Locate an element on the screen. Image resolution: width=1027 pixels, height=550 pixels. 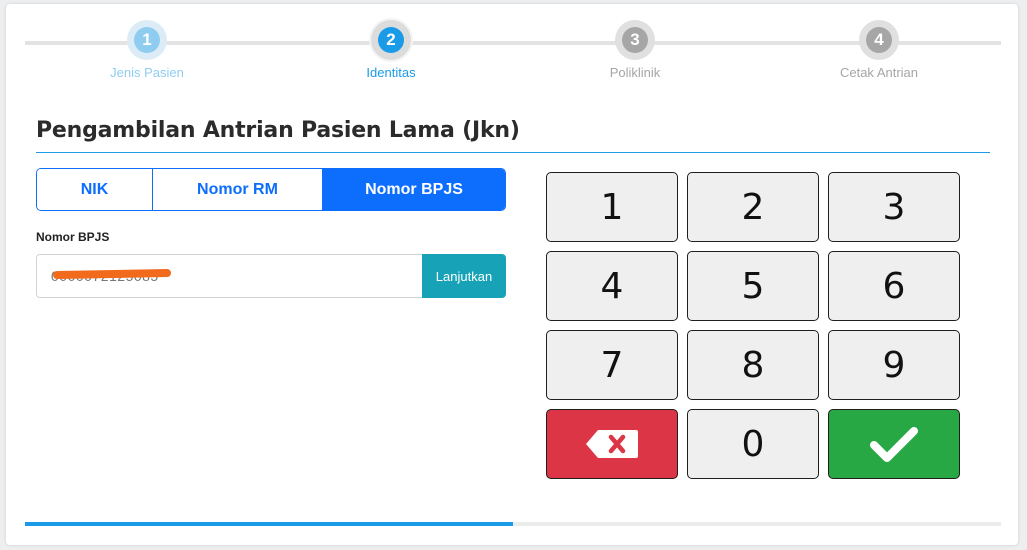
tab-nomor-rm: Nomor RM is located at coordinates (238, 189).